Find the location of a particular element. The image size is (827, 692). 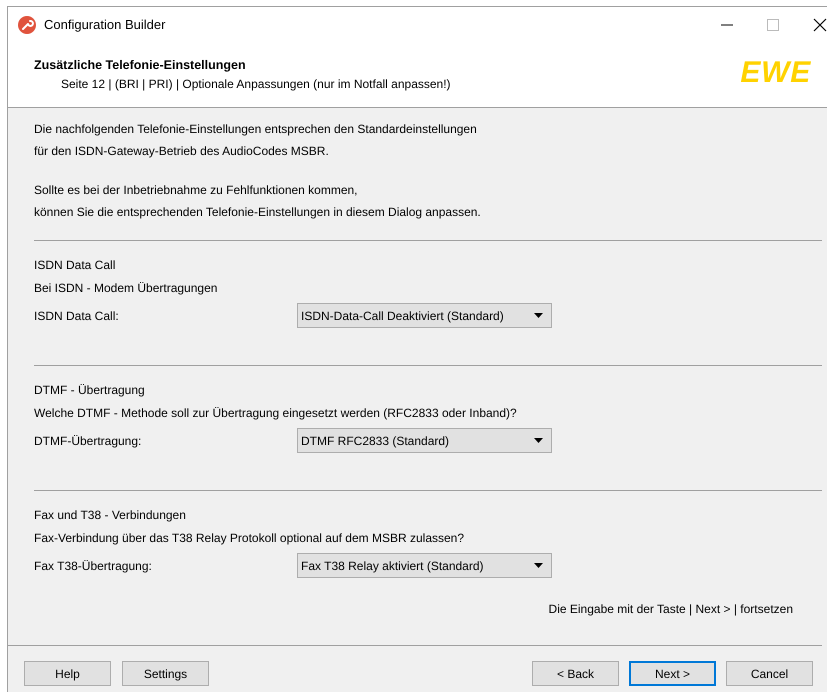

field-label: DTMF-Übertragung: is located at coordinates (88, 441).